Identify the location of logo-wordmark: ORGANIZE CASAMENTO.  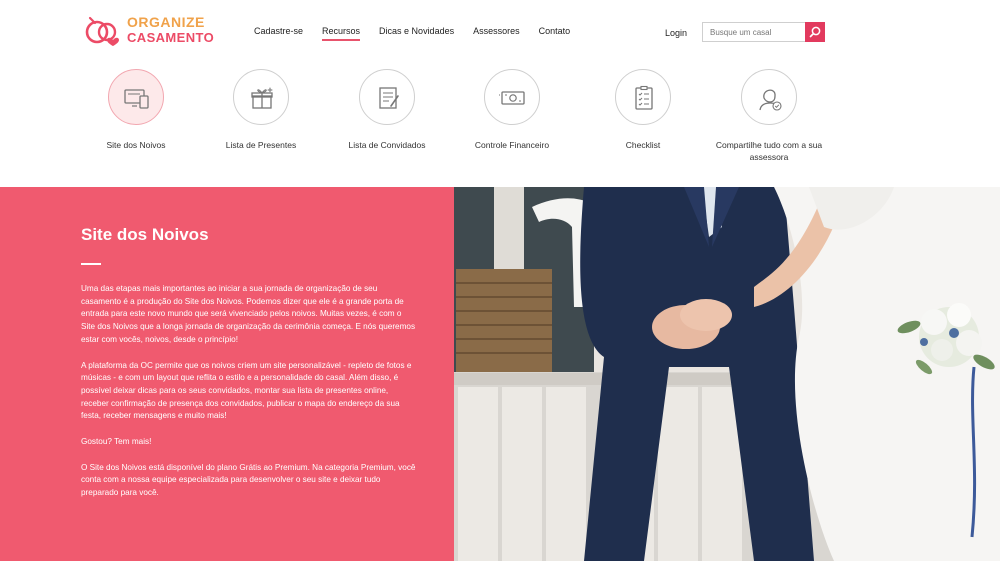
(171, 30).